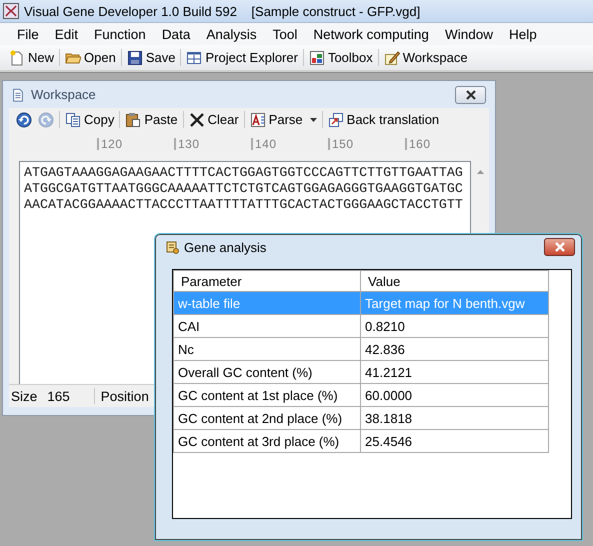 This screenshot has width=593, height=546. I want to click on sequence-line: ATGGCGATGTTAATGGGCAAAAATTCTCTGTCAGTGGAGAGGGTGAAGGTGATGC, so click(244, 189).